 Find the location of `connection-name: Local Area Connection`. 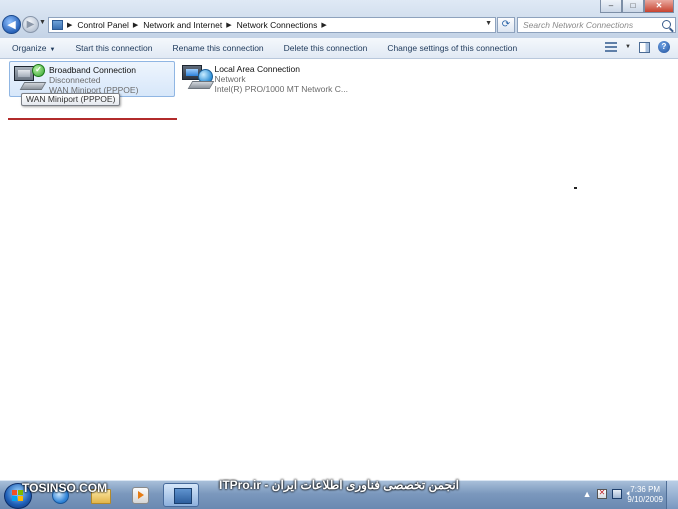

connection-name: Local Area Connection is located at coordinates (257, 69).